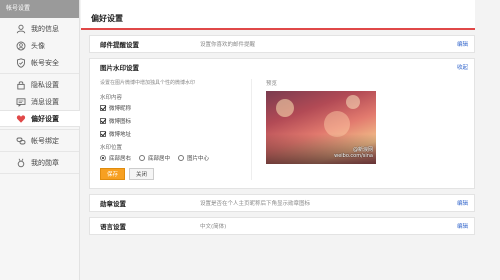  I want to click on sidebar-item-account-binding: 帐号绑定, so click(39, 140).